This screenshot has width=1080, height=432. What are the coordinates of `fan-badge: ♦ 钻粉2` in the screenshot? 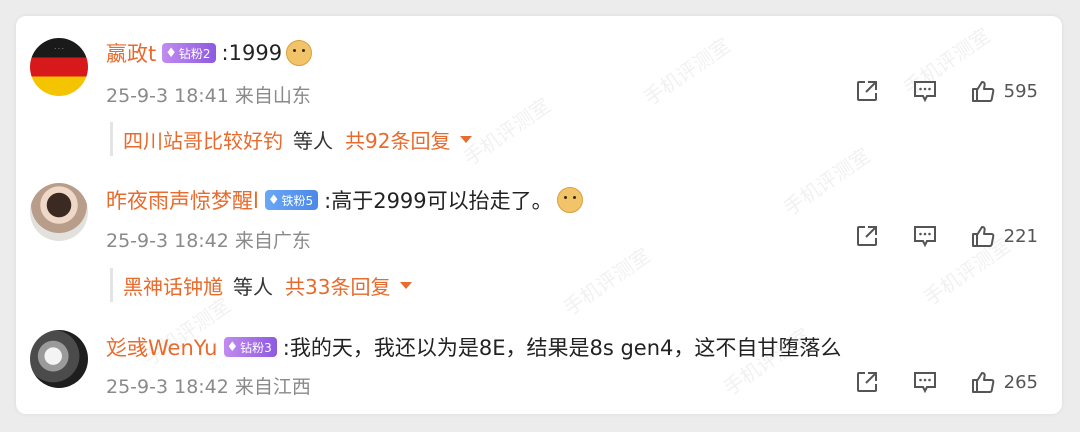 It's located at (189, 53).